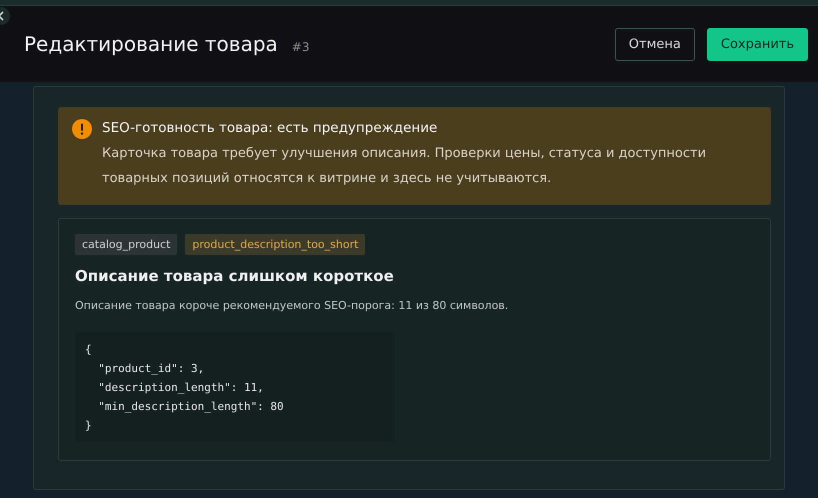  Describe the element at coordinates (235, 276) in the screenshot. I see `issue-title: Описание товара слишком короткое` at that location.